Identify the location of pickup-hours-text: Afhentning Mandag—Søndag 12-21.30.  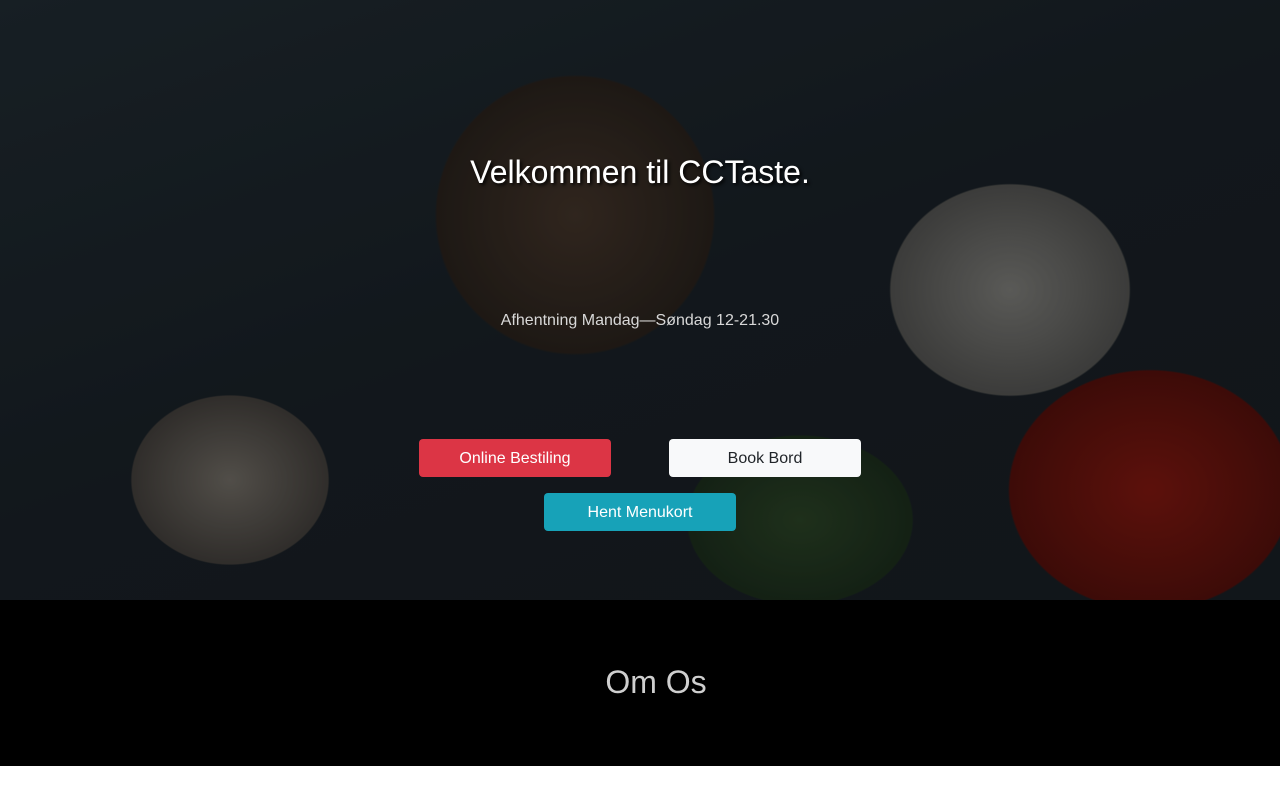
(640, 320).